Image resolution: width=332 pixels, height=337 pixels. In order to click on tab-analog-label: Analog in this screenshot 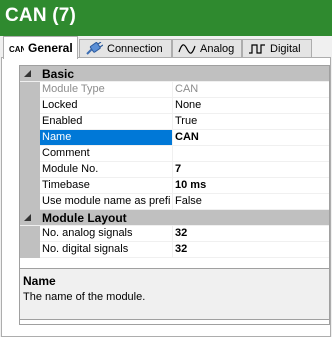, I will do `click(217, 48)`.